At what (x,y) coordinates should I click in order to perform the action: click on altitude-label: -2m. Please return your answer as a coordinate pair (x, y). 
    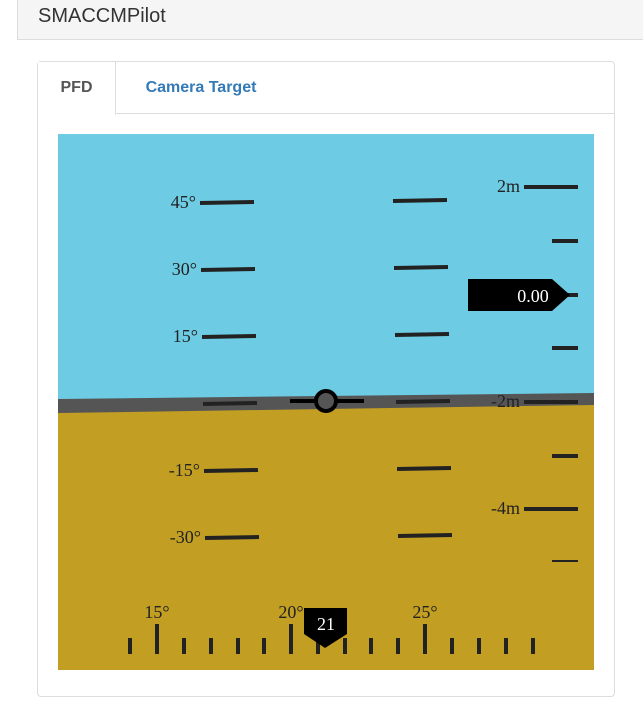
    Looking at the image, I should click on (505, 401).